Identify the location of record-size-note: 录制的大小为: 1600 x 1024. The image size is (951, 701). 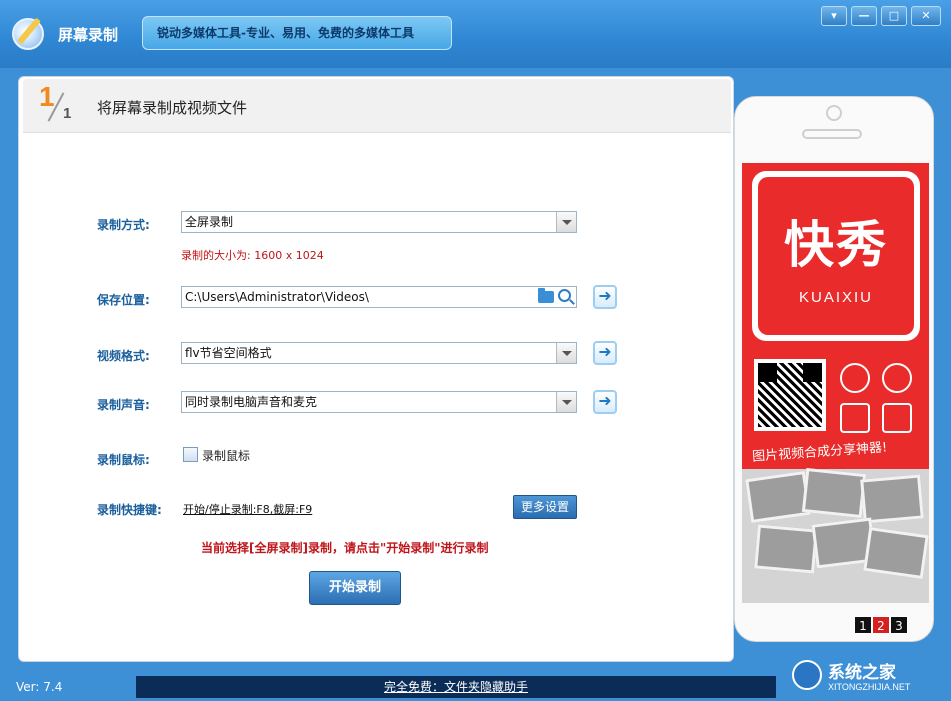
(252, 255).